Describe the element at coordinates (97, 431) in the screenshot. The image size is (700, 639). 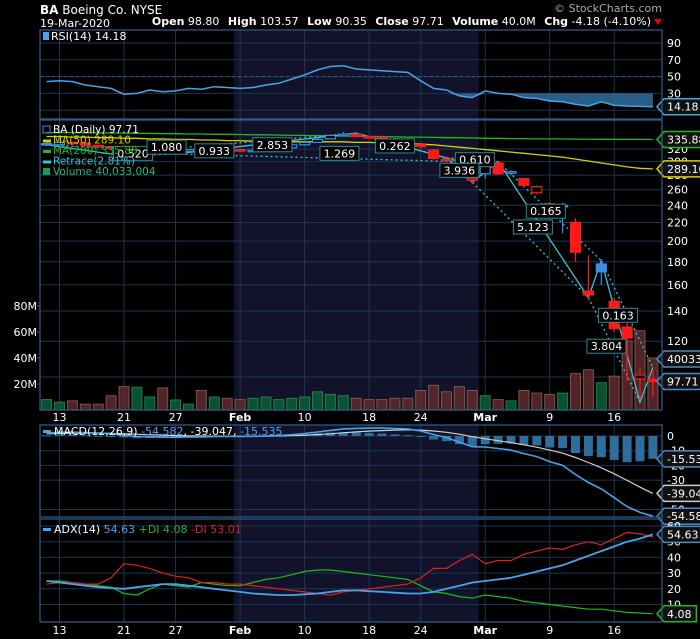
I see `macd-legend-part: MACD(12,26,9)` at that location.